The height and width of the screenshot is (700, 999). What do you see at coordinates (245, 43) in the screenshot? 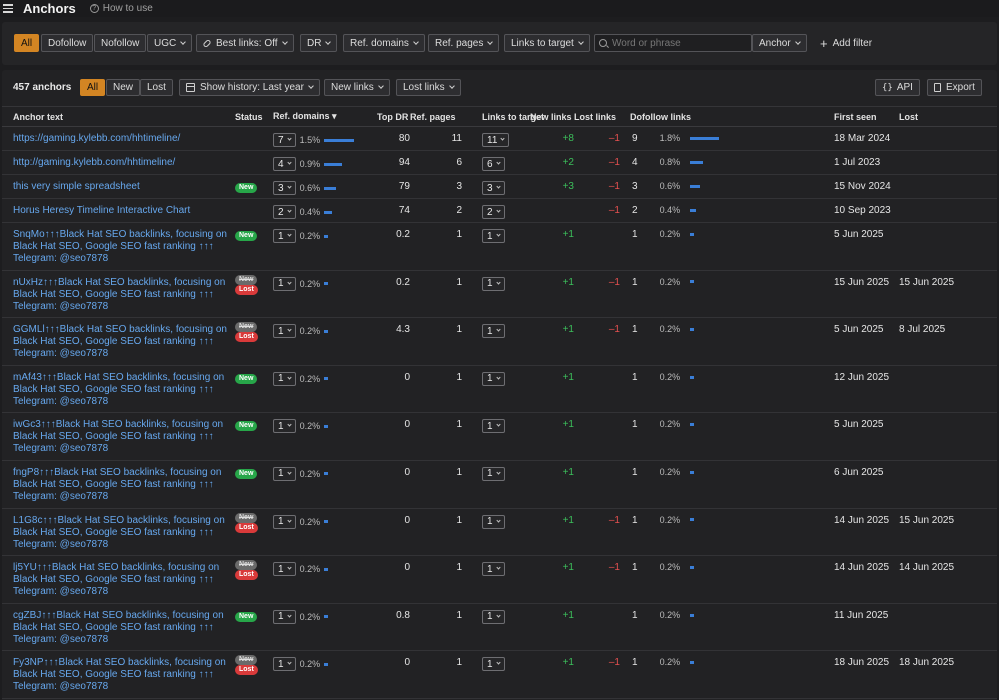
I see `best-links-dropdown: Best links: Off` at bounding box center [245, 43].